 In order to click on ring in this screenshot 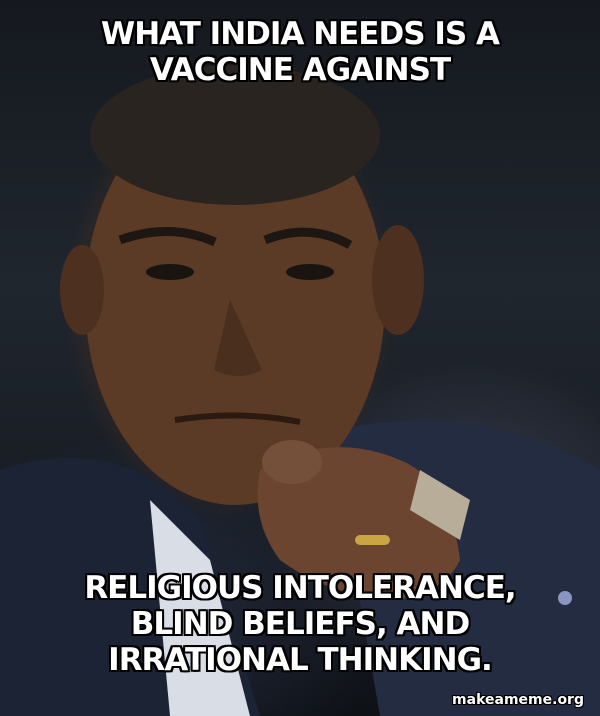, I will do `click(372, 540)`.